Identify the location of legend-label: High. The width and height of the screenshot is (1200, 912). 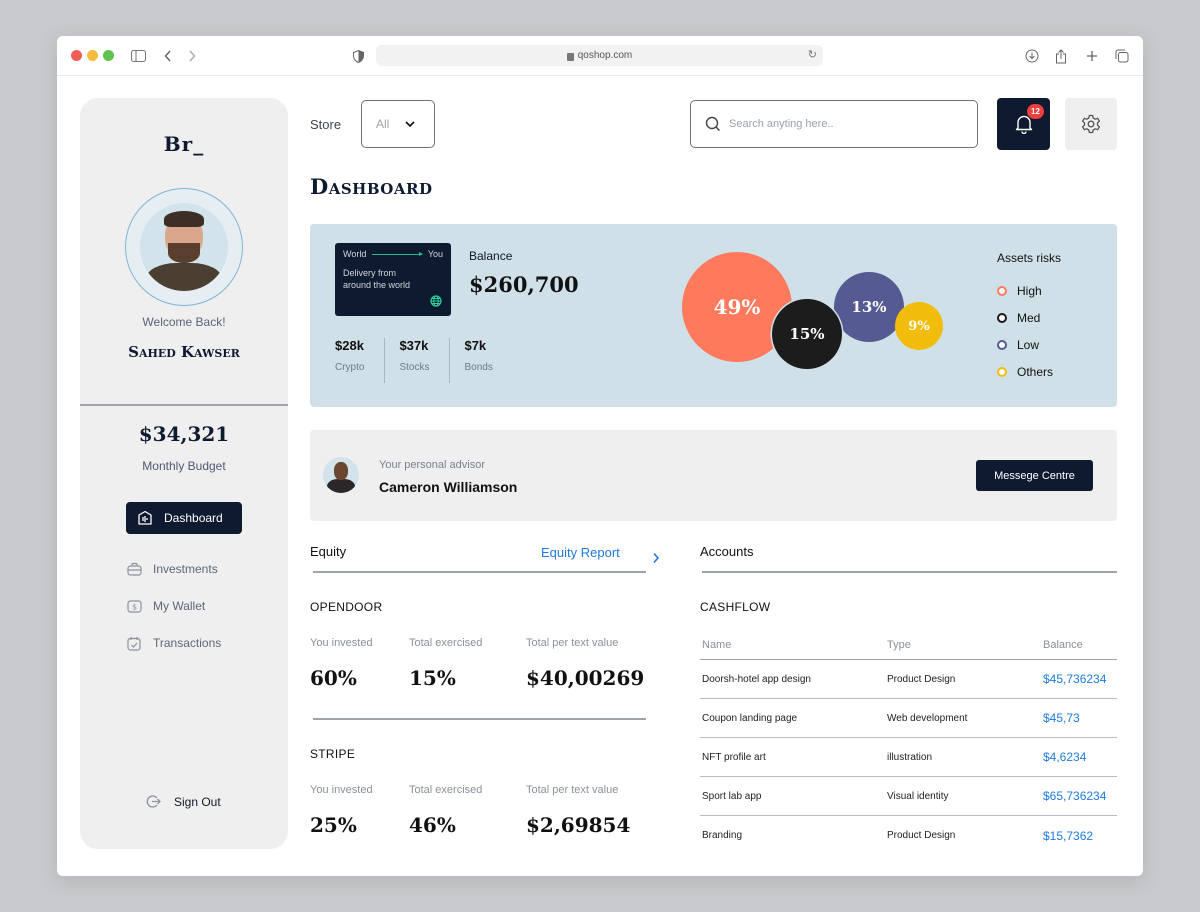
(1029, 290).